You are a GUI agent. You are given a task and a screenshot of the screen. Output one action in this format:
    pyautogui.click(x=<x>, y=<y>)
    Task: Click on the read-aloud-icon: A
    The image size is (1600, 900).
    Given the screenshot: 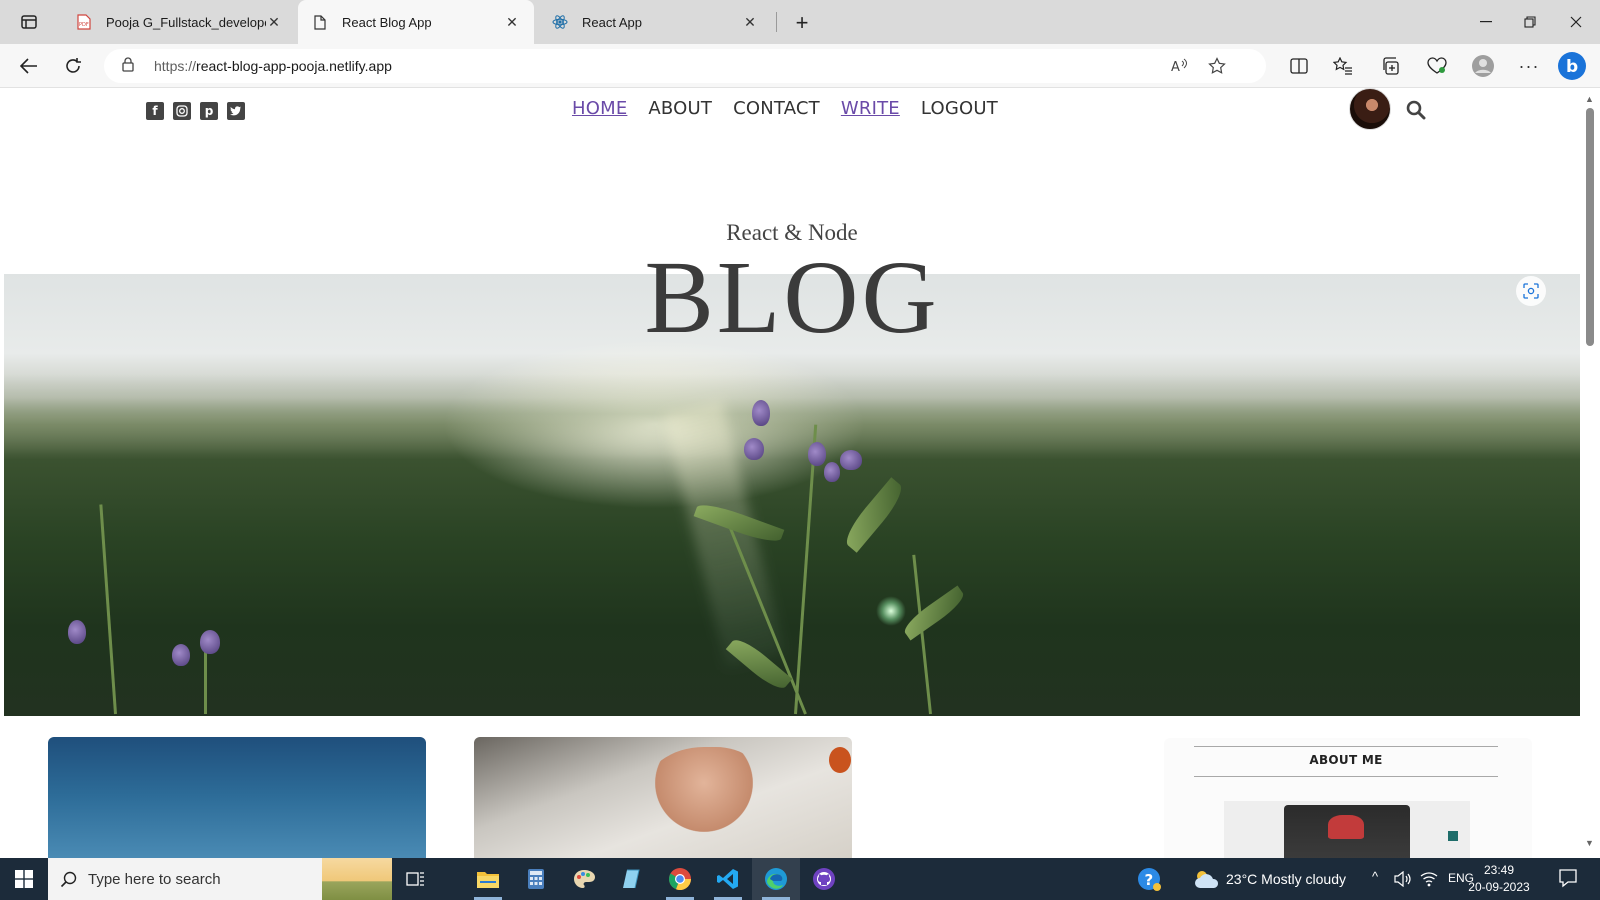 What is the action you would take?
    pyautogui.click(x=1179, y=68)
    